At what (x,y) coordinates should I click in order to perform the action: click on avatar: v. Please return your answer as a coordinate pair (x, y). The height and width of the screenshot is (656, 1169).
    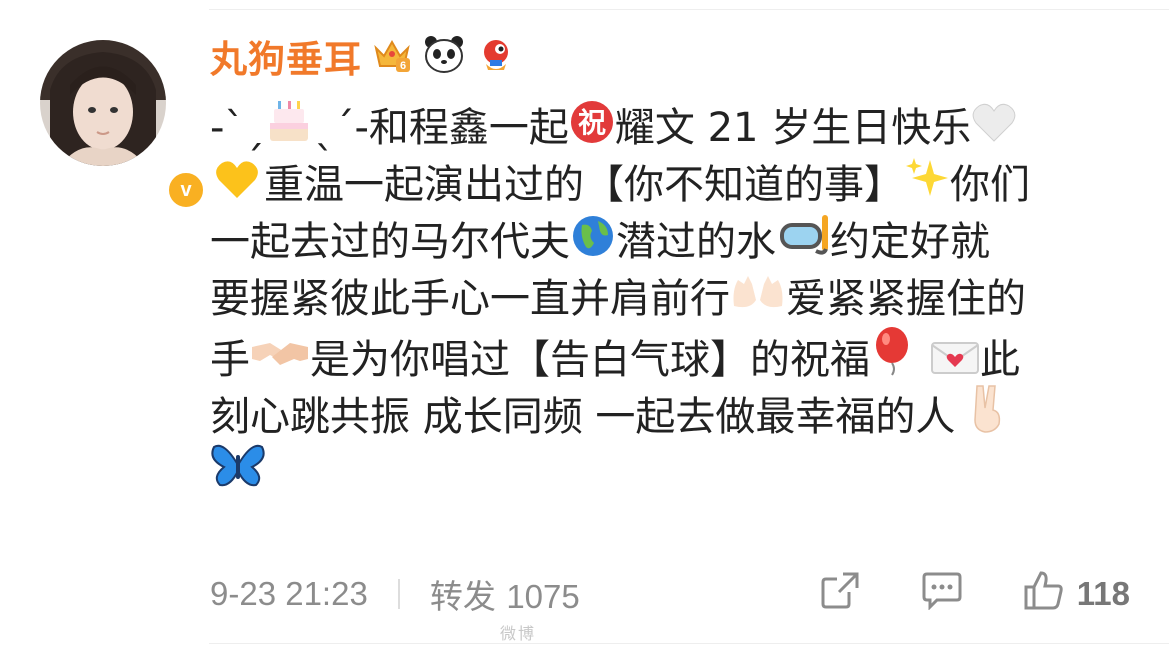
    Looking at the image, I should click on (123, 125).